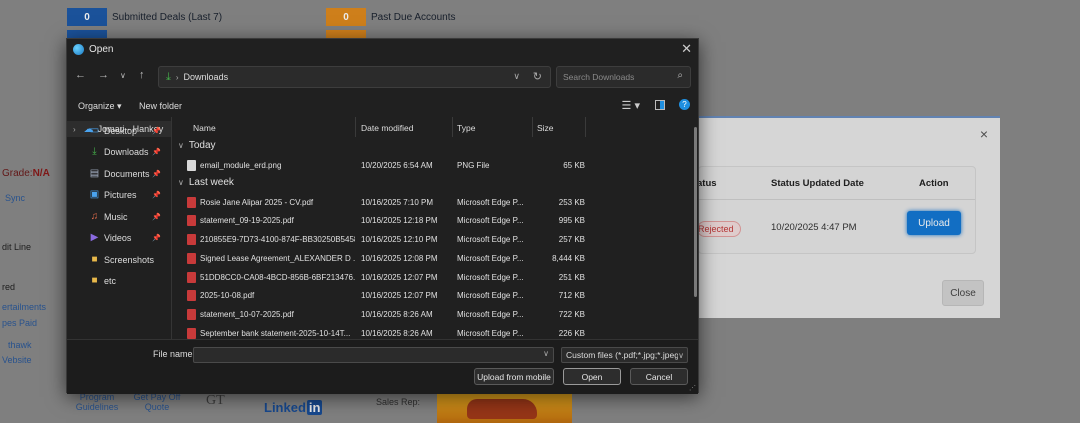 The height and width of the screenshot is (423, 1080). I want to click on sidebar-item-label: etc, so click(110, 280).